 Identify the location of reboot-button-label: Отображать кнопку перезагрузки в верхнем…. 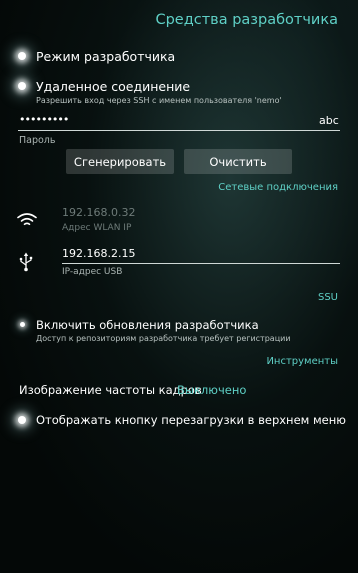
(191, 420).